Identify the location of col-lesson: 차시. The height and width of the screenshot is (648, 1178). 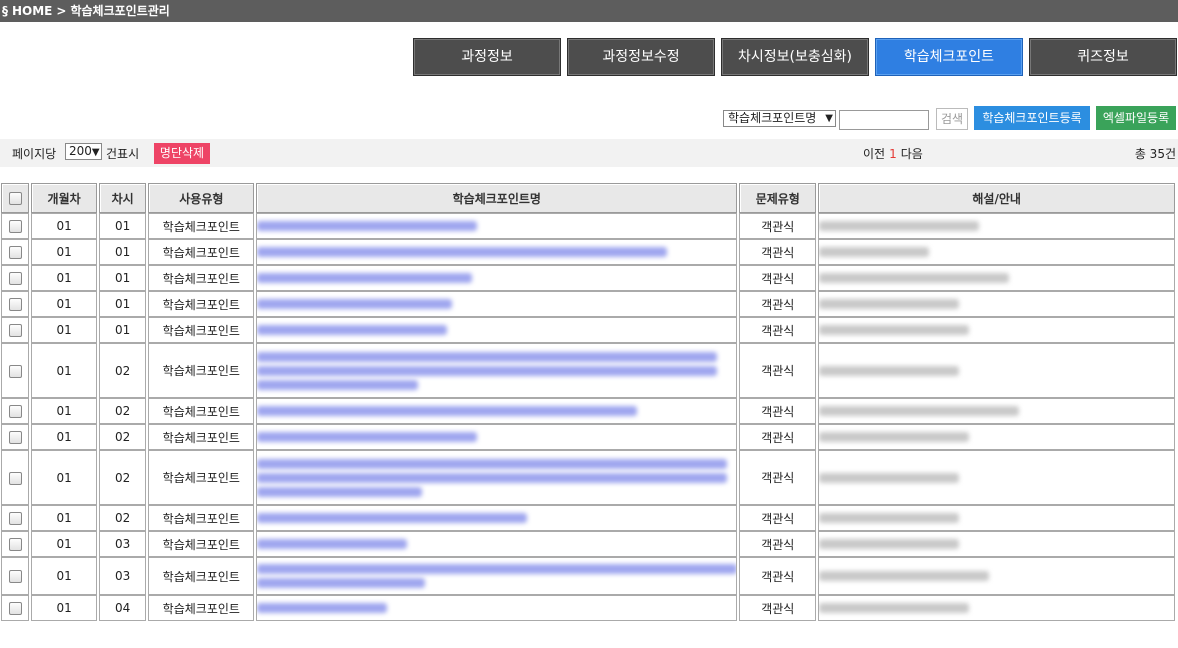
(123, 198).